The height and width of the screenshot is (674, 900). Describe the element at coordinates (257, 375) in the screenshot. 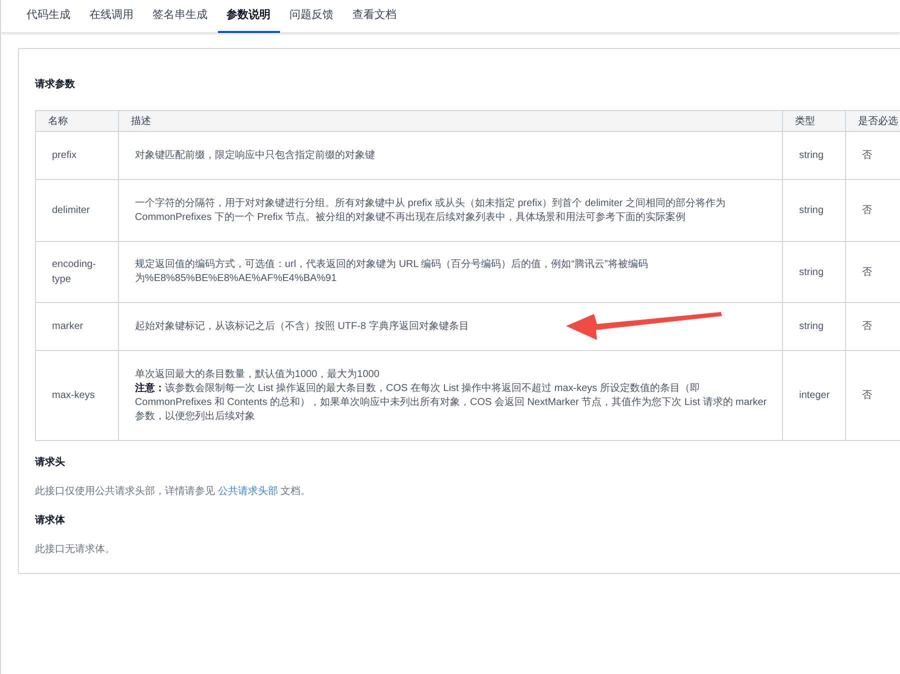

I see `description-text: 单次返回最大的条目数量，默认值为1000，最大为1000` at that location.